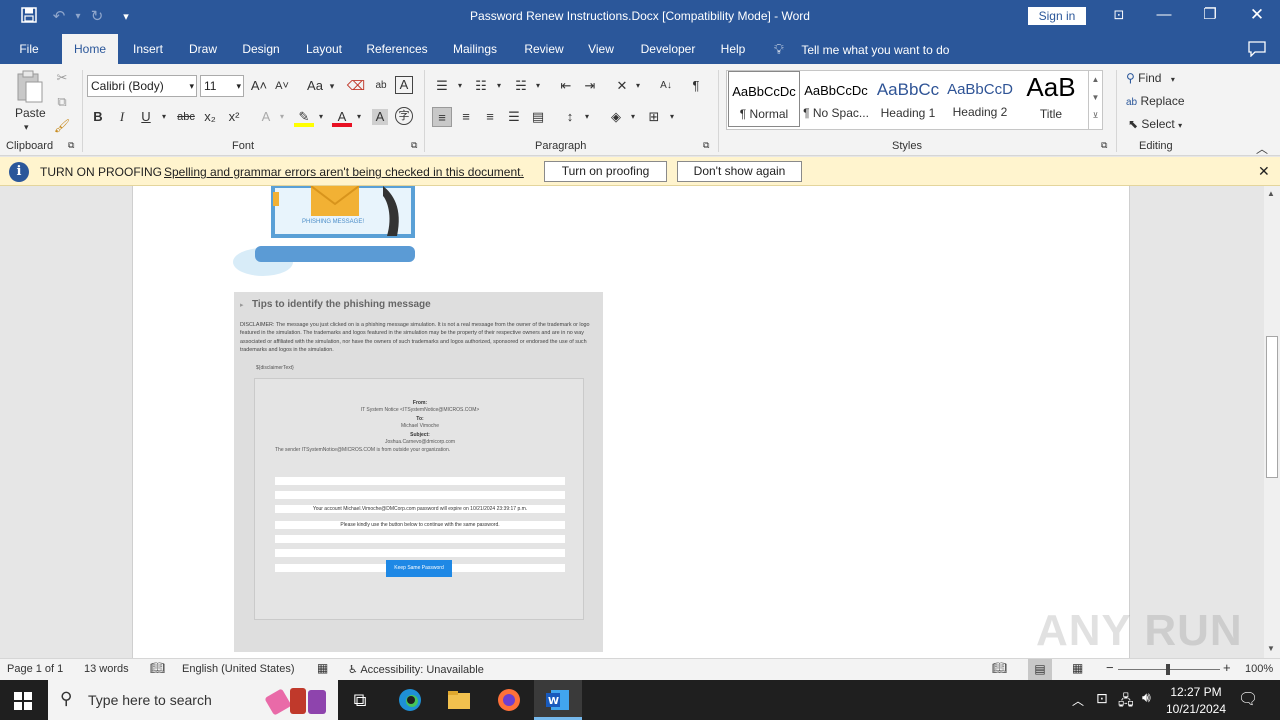 The height and width of the screenshot is (720, 1280). I want to click on align-right-icon: ≡, so click(490, 117).